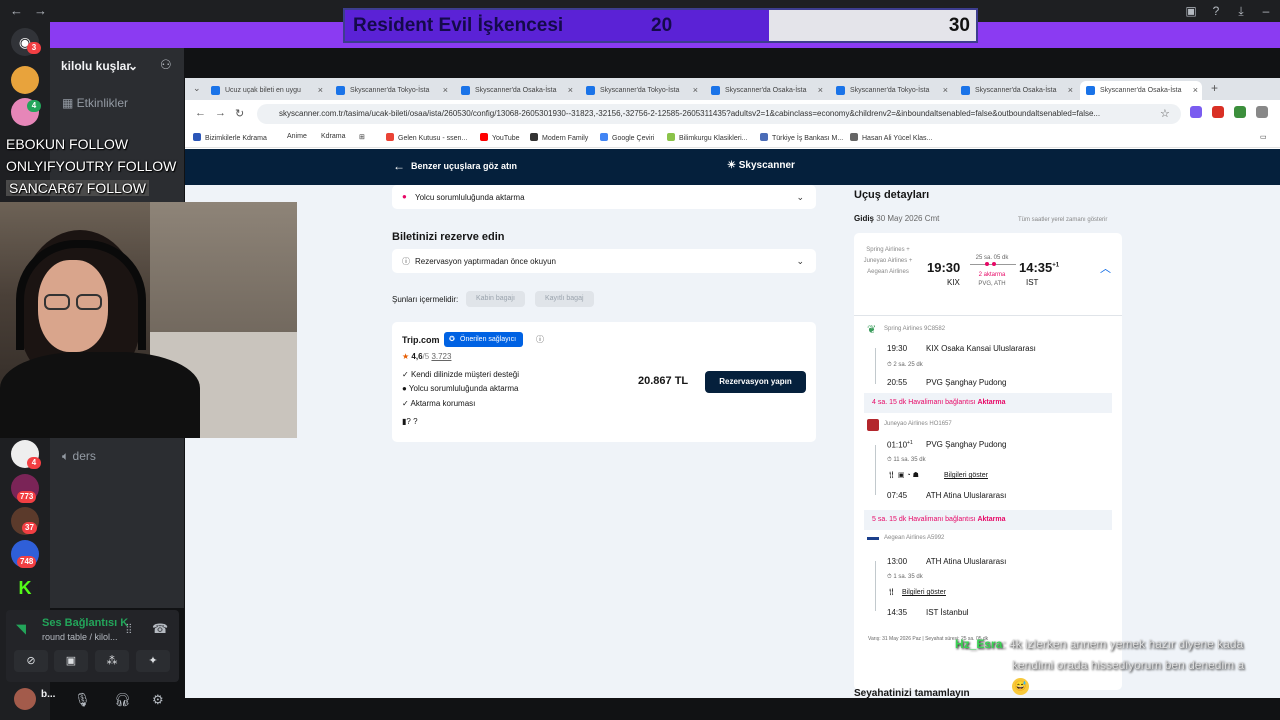  What do you see at coordinates (25, 699) in the screenshot?
I see `avatar` at bounding box center [25, 699].